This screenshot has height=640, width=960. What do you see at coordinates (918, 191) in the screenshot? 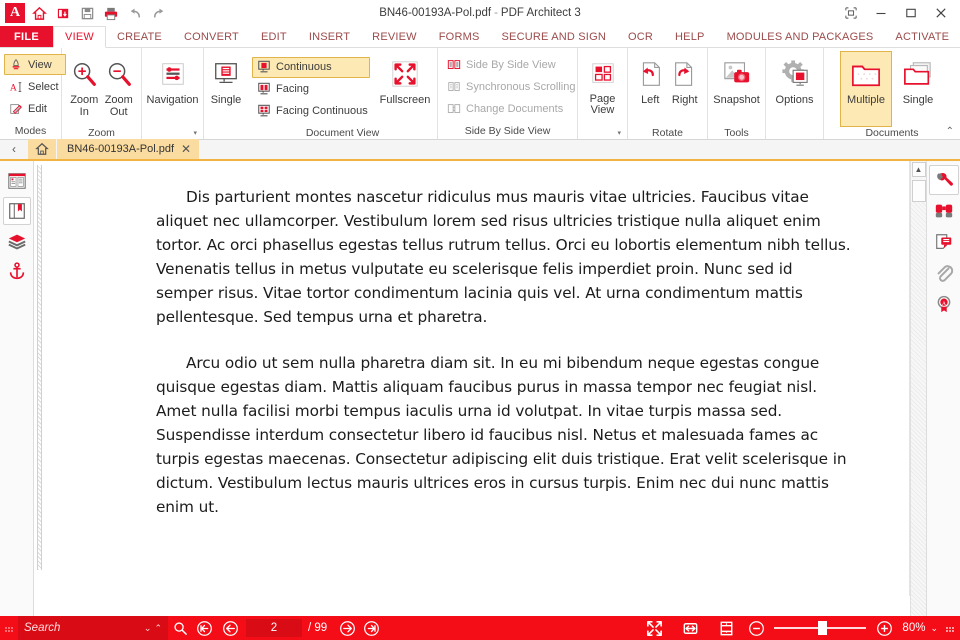
I see `scrollbar-thumb` at bounding box center [918, 191].